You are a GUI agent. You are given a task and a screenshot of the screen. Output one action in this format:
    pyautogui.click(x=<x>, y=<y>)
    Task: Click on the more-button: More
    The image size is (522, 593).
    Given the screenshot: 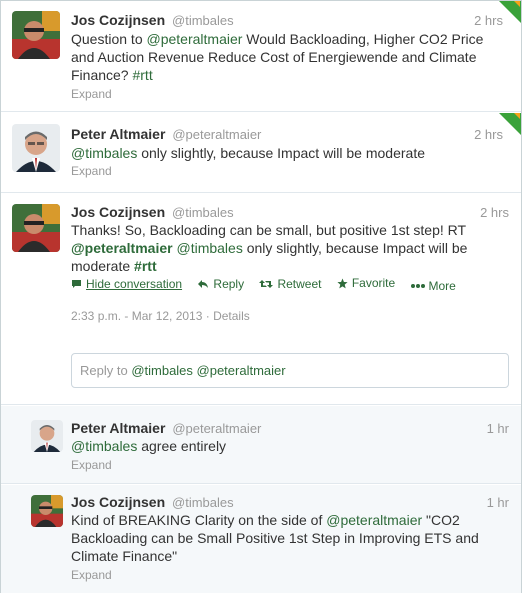 What is the action you would take?
    pyautogui.click(x=433, y=285)
    